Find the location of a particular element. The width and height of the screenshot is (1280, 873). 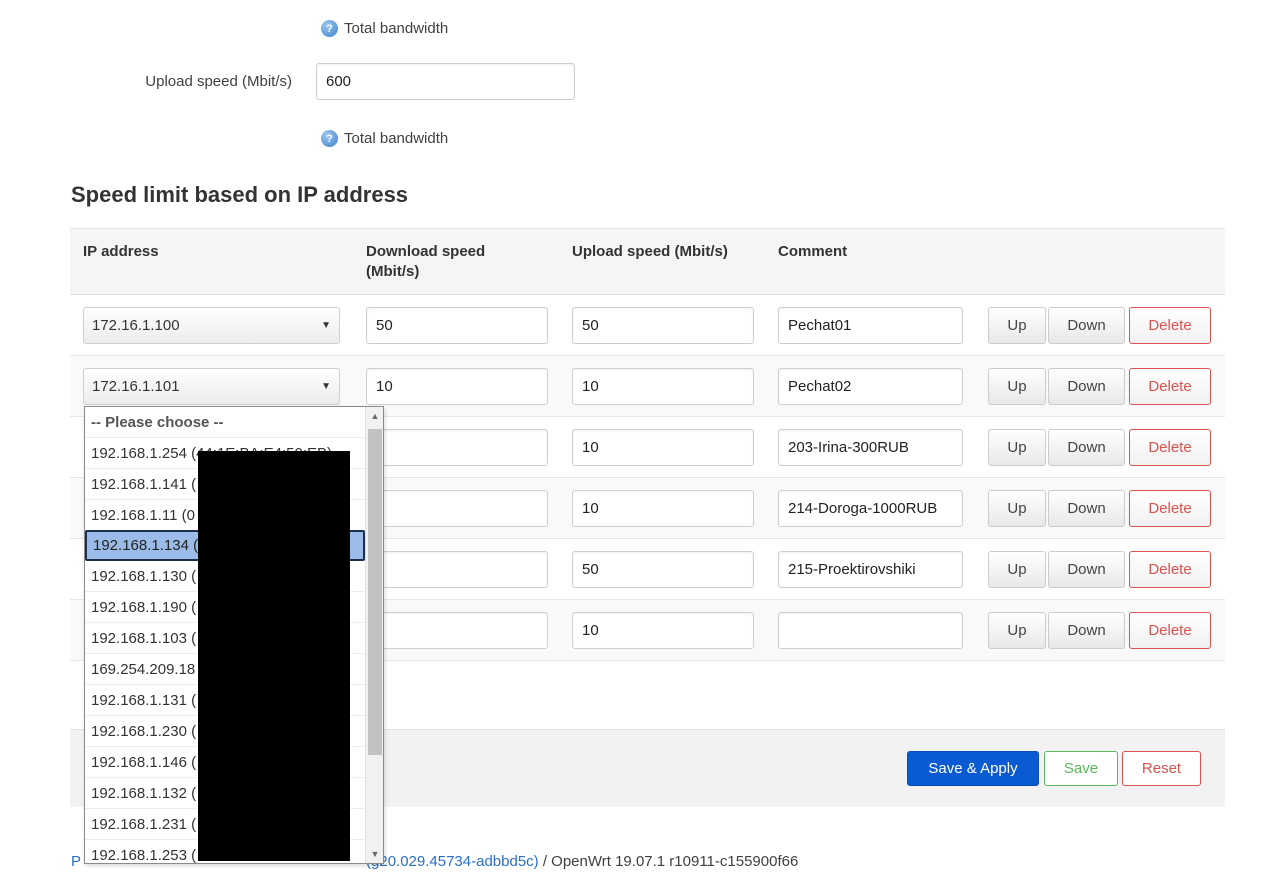

header-download-line1: Download speed is located at coordinates (426, 251).